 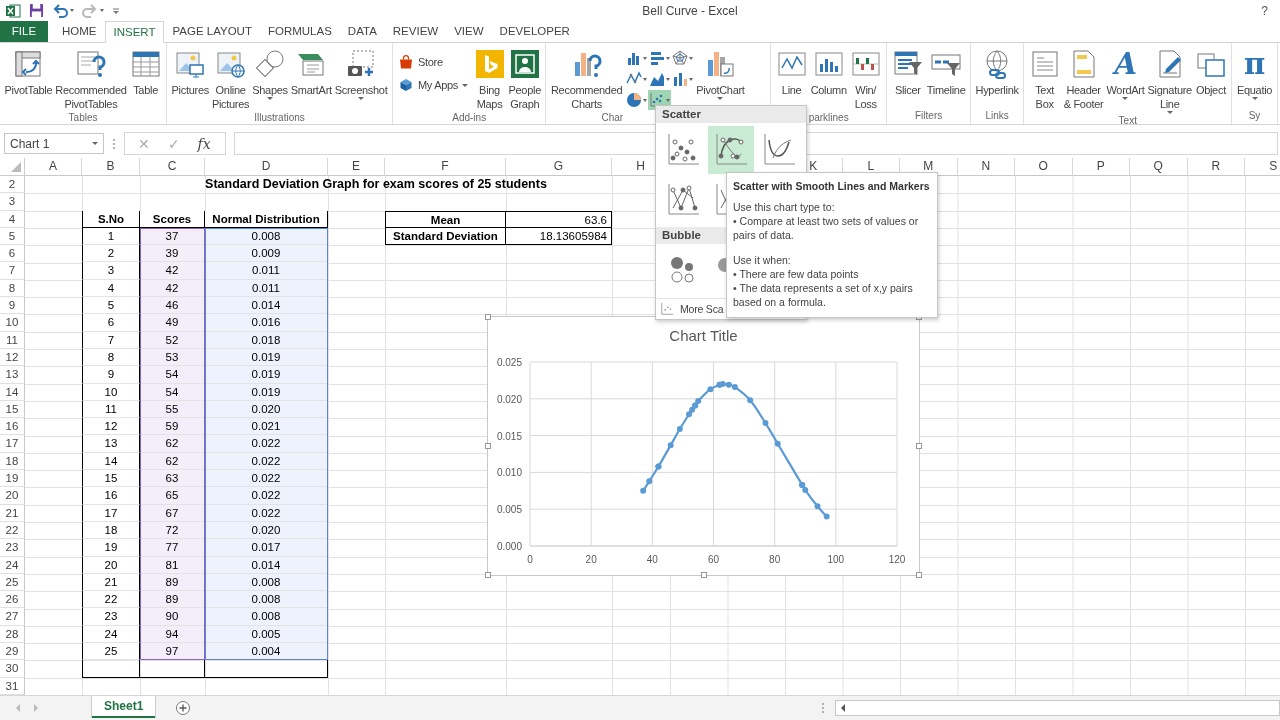 I want to click on tooltip-text: • The data represents a set of x,y pairs based on a formula., so click(x=823, y=295).